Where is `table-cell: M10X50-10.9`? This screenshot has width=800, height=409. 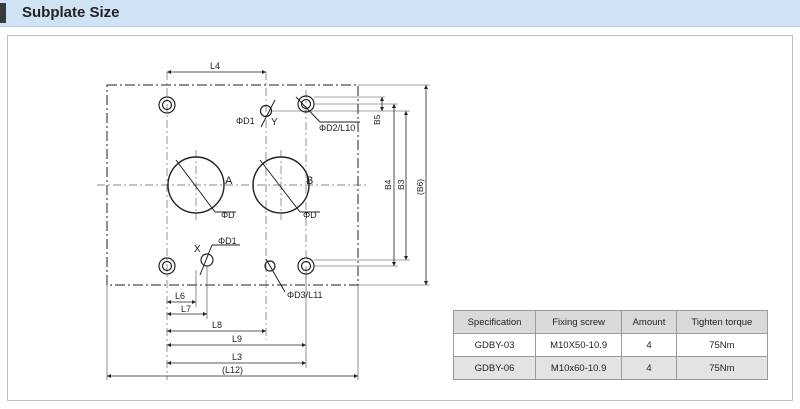 table-cell: M10X50-10.9 is located at coordinates (579, 345).